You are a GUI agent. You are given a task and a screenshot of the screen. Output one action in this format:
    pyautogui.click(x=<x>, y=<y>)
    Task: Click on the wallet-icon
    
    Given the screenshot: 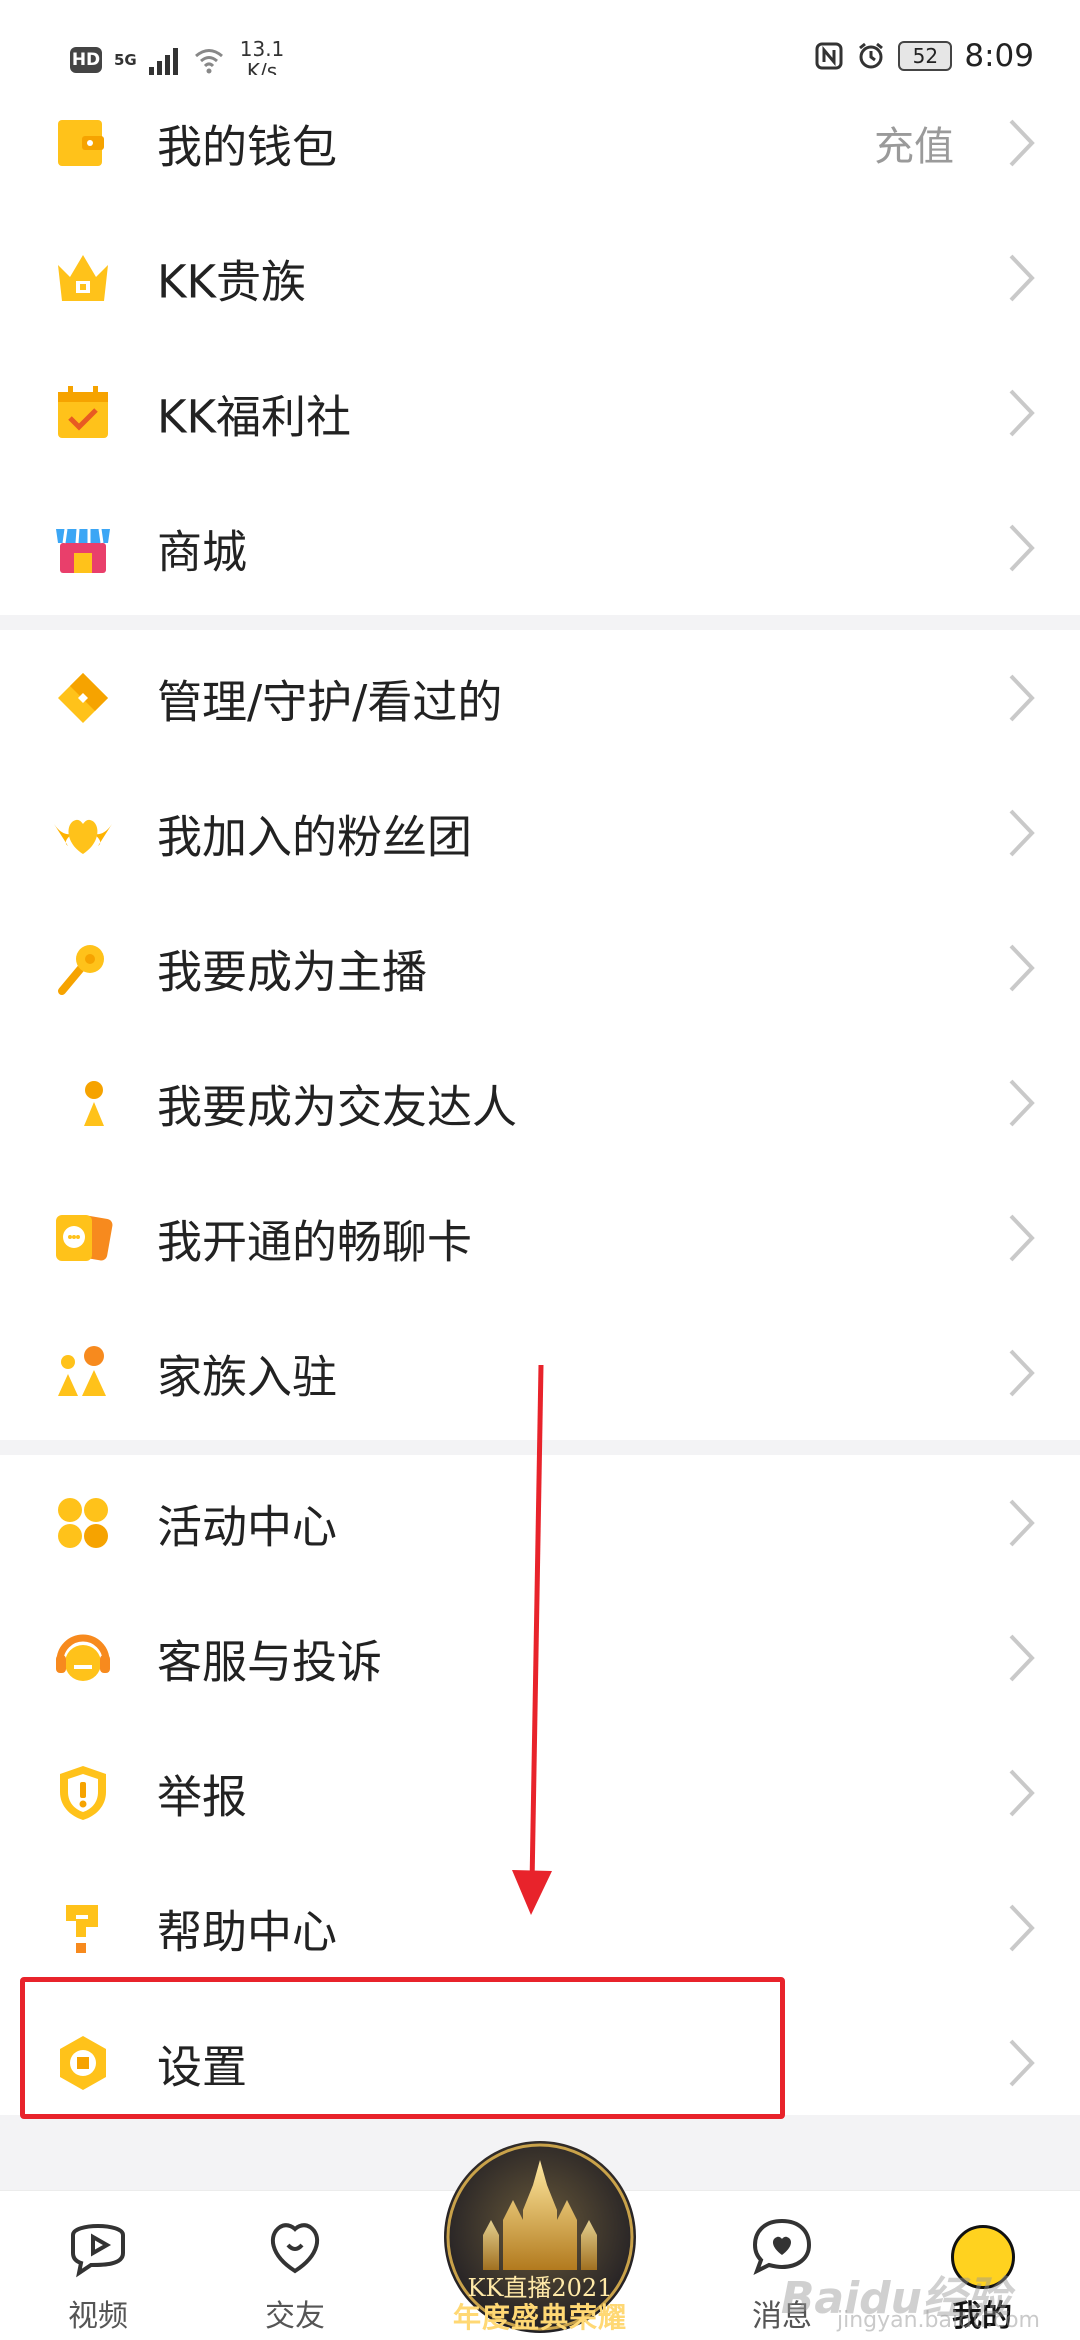 What is the action you would take?
    pyautogui.click(x=81, y=142)
    